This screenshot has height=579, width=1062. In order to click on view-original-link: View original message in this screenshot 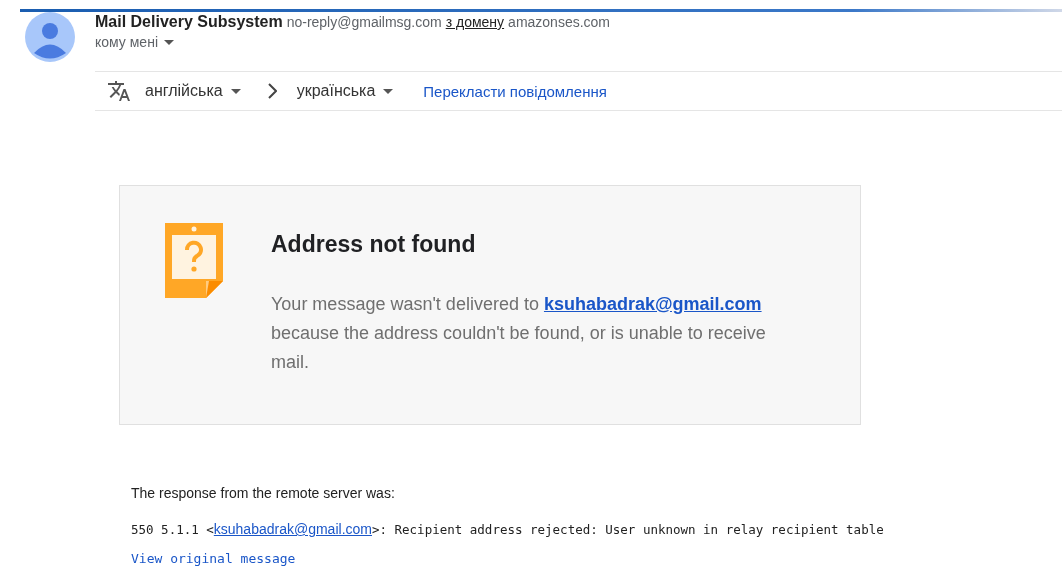, I will do `click(596, 558)`.